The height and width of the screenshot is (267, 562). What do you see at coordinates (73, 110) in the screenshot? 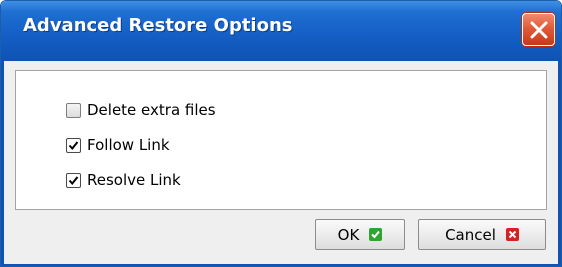
I see `delete-extra-files-checkbox` at bounding box center [73, 110].